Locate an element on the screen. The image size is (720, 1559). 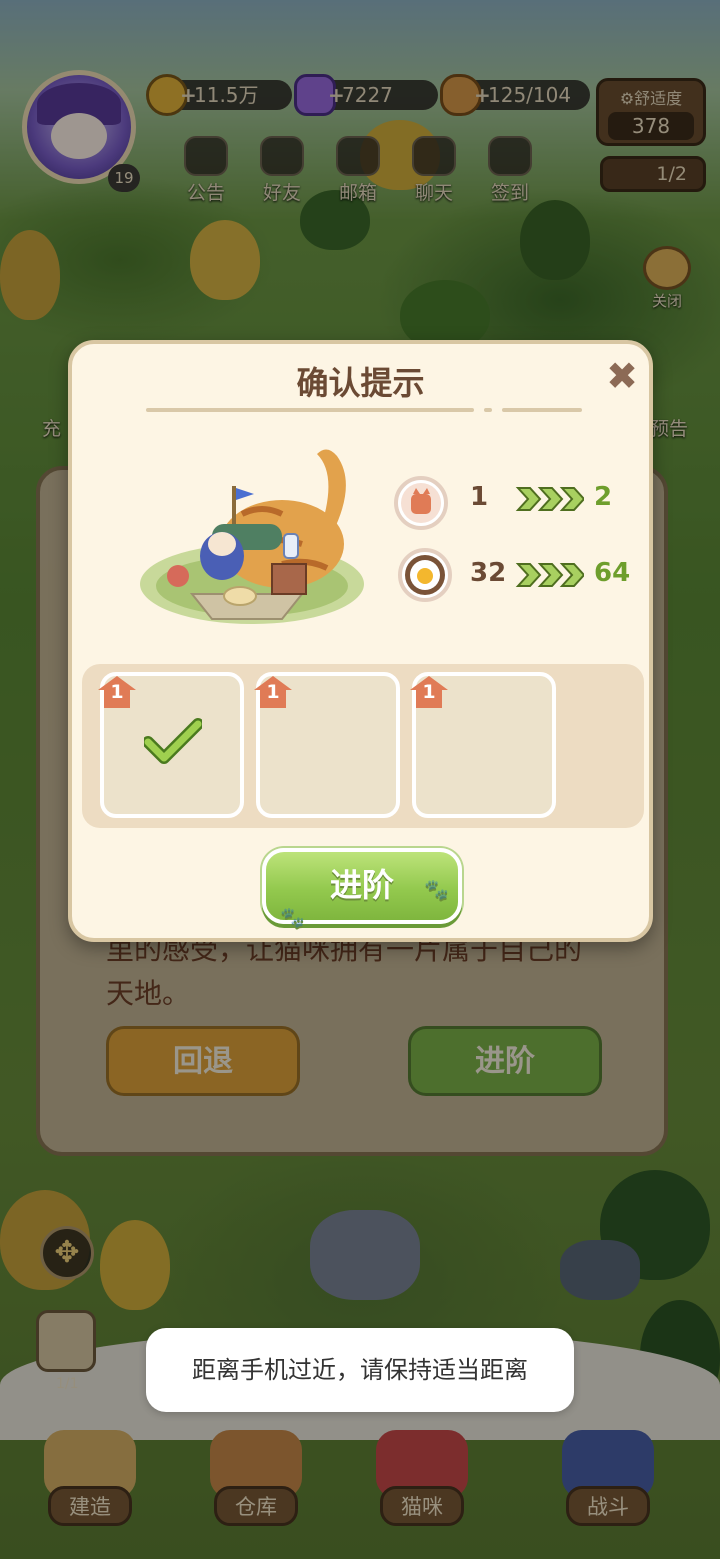
output-from: 32 is located at coordinates (488, 573).